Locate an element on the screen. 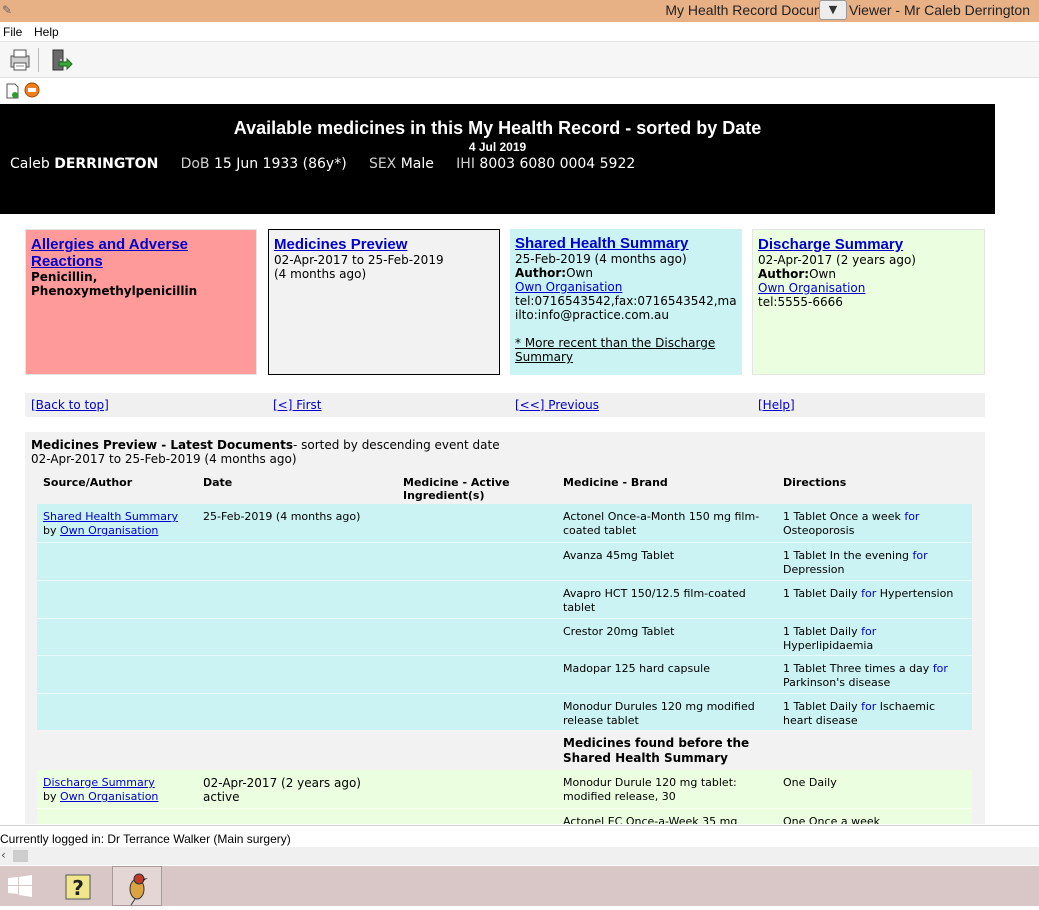 The image size is (1039, 910). ds-date: 02-Apr-2017 (2 years ago) is located at coordinates (837, 260).